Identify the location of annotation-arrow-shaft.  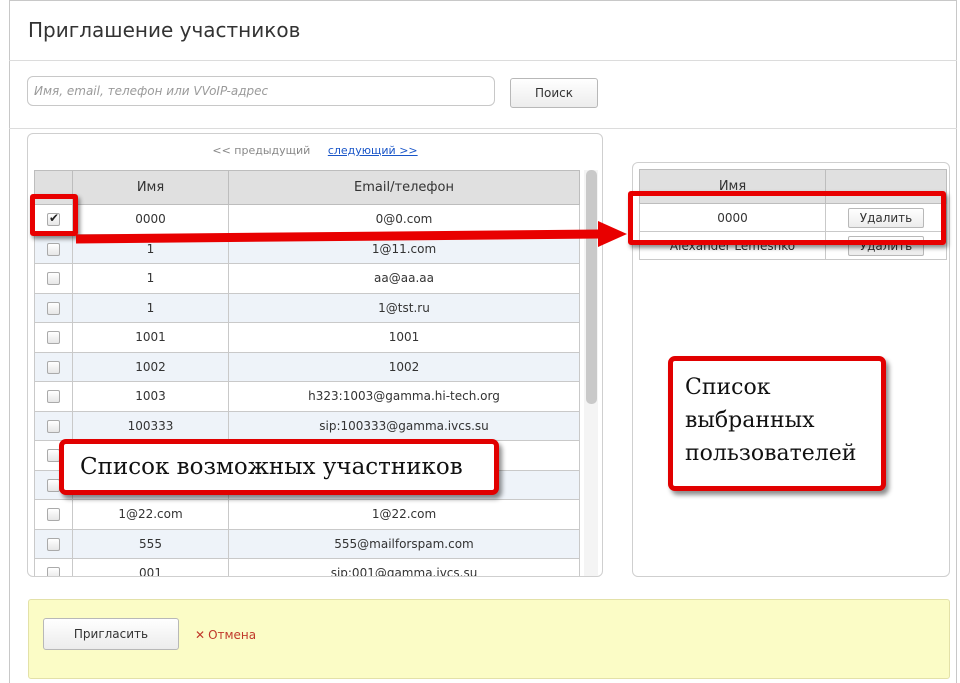
(338, 236).